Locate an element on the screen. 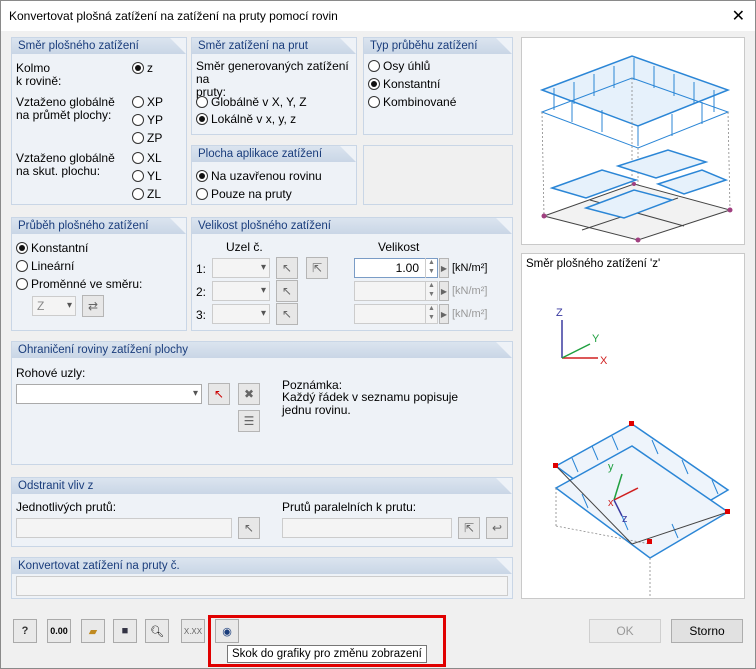 Image resolution: width=756 pixels, height=669 pixels. radio-course-variable is located at coordinates (22, 284).